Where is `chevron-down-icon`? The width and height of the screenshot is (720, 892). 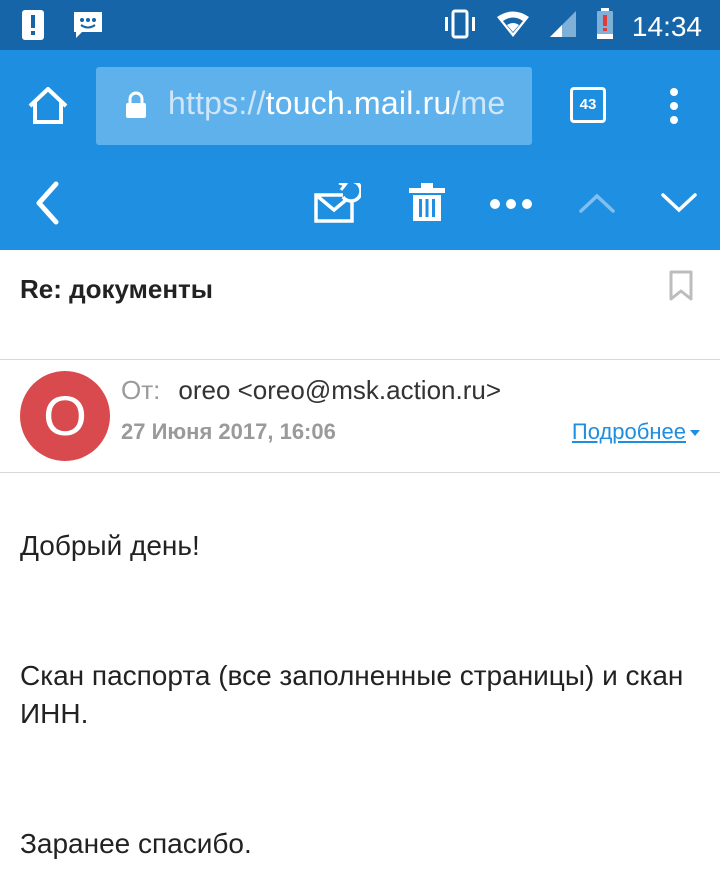
chevron-down-icon is located at coordinates (695, 433).